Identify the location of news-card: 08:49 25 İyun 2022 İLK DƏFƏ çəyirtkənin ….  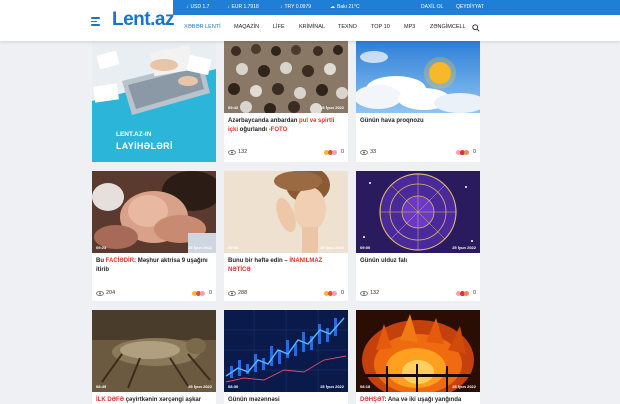
(154, 357).